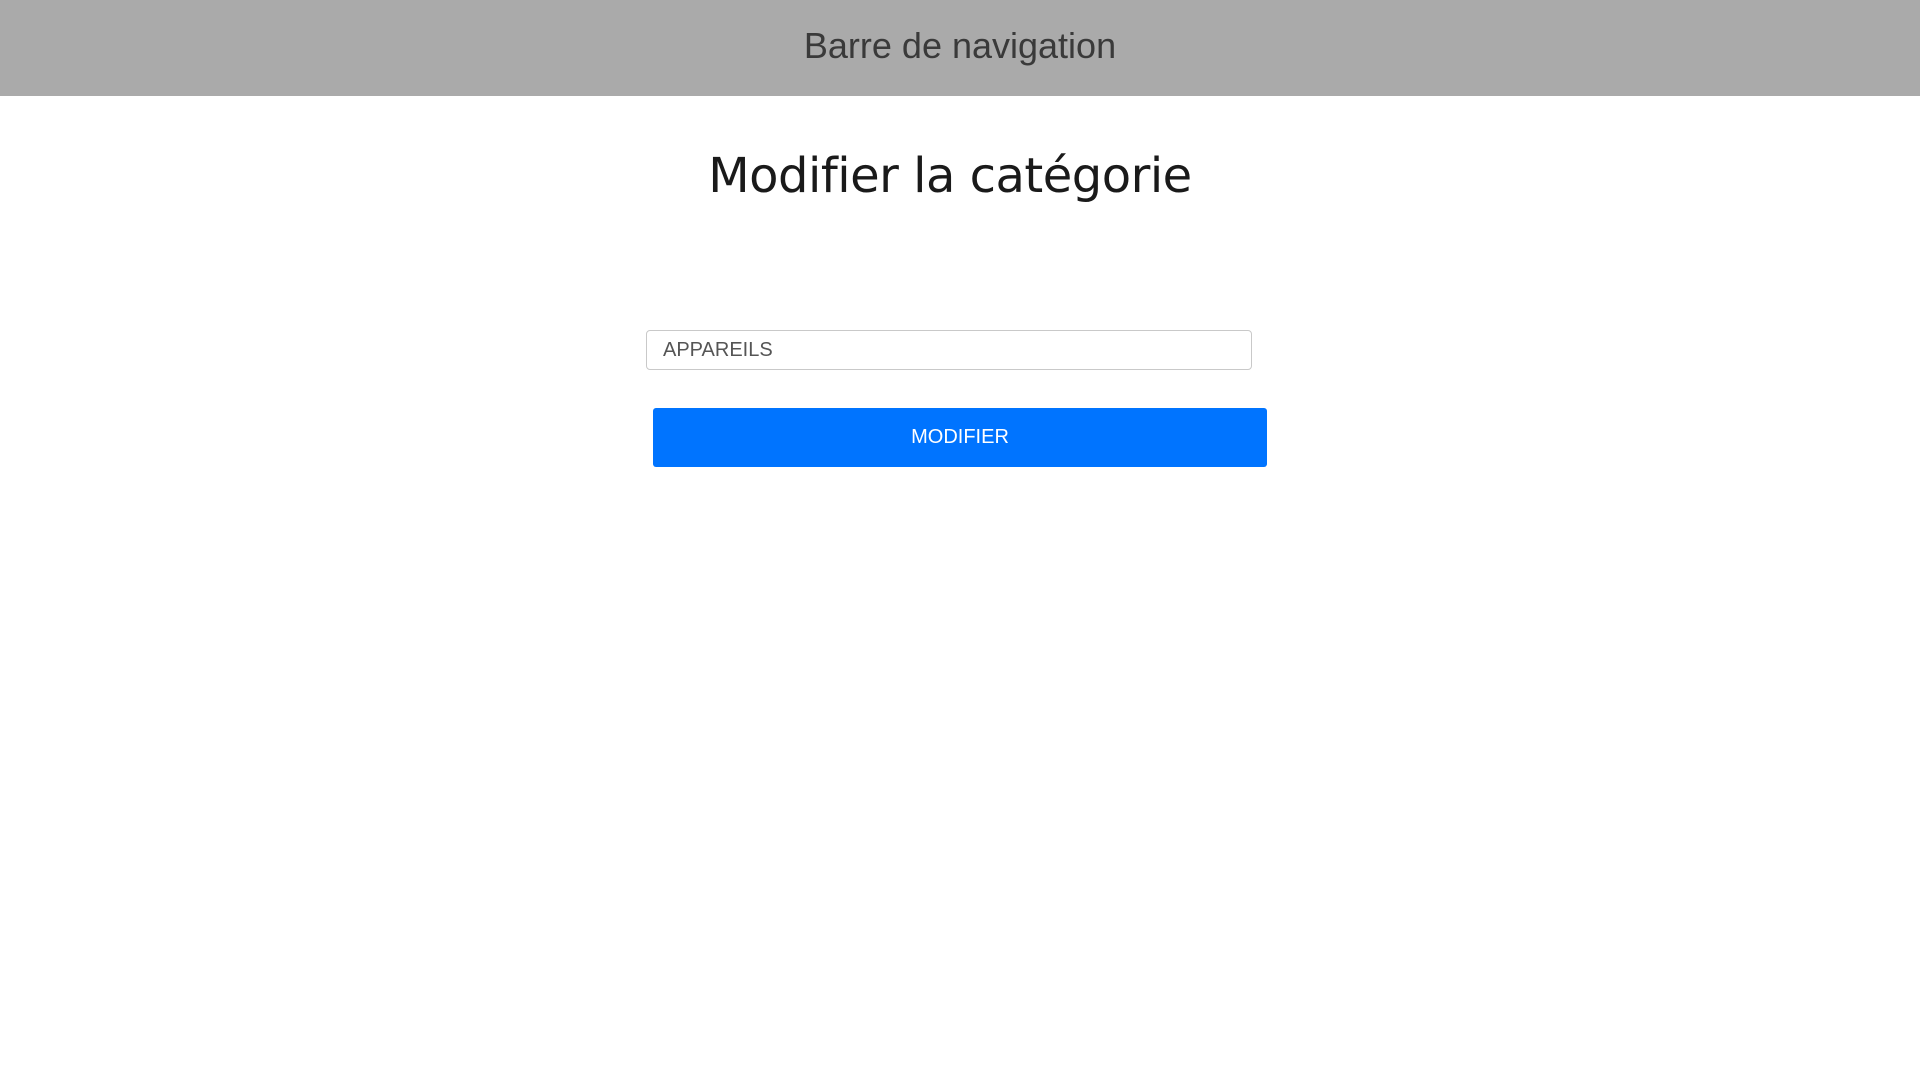 This screenshot has height=1080, width=1920. I want to click on navigation-bar: Barre de navigation, so click(960, 48).